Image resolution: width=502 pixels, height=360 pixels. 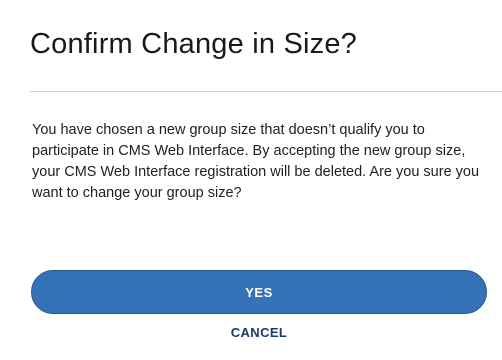 I want to click on dialog-title: Confirm Change in Size?, so click(x=193, y=44).